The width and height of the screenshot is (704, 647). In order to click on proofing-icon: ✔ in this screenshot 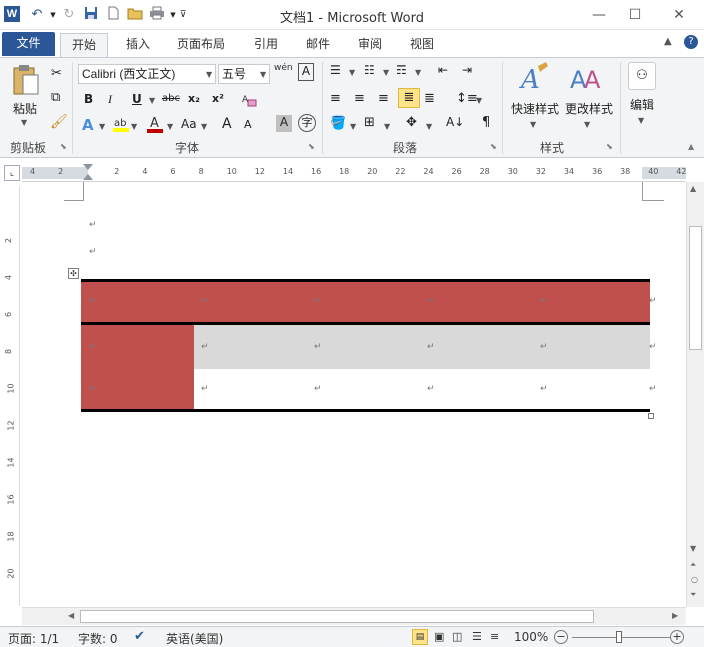, I will do `click(139, 636)`.